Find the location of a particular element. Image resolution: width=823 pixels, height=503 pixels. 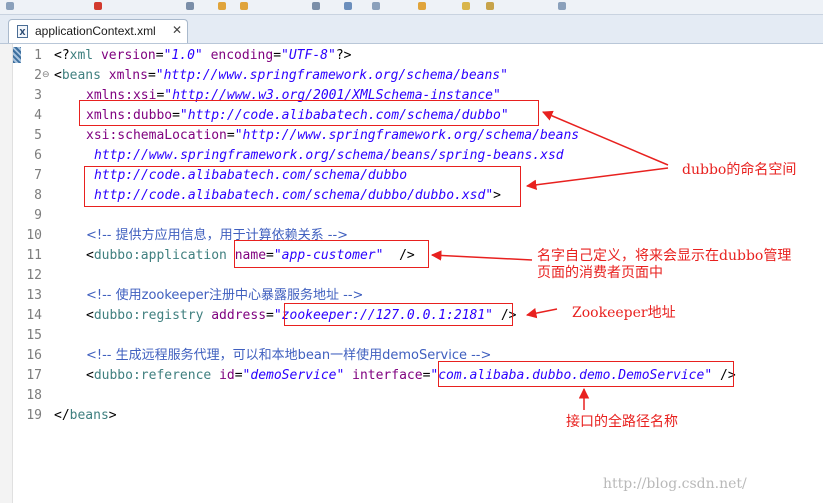

arrow-to-dubbo-namespace is located at coordinates (605, 138).